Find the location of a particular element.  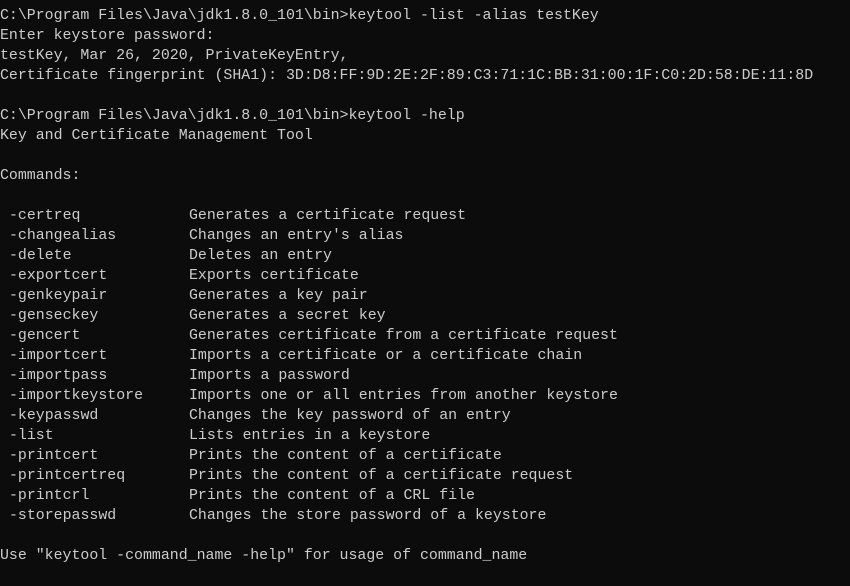

command-row: -list Lists entries in a keystore is located at coordinates (425, 436).